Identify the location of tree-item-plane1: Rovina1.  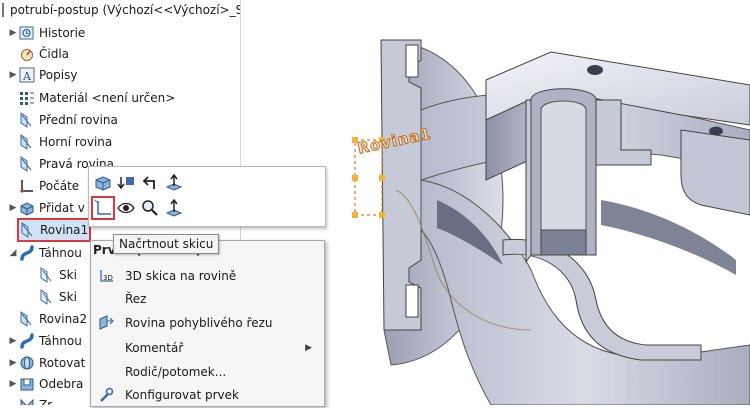
(54, 230).